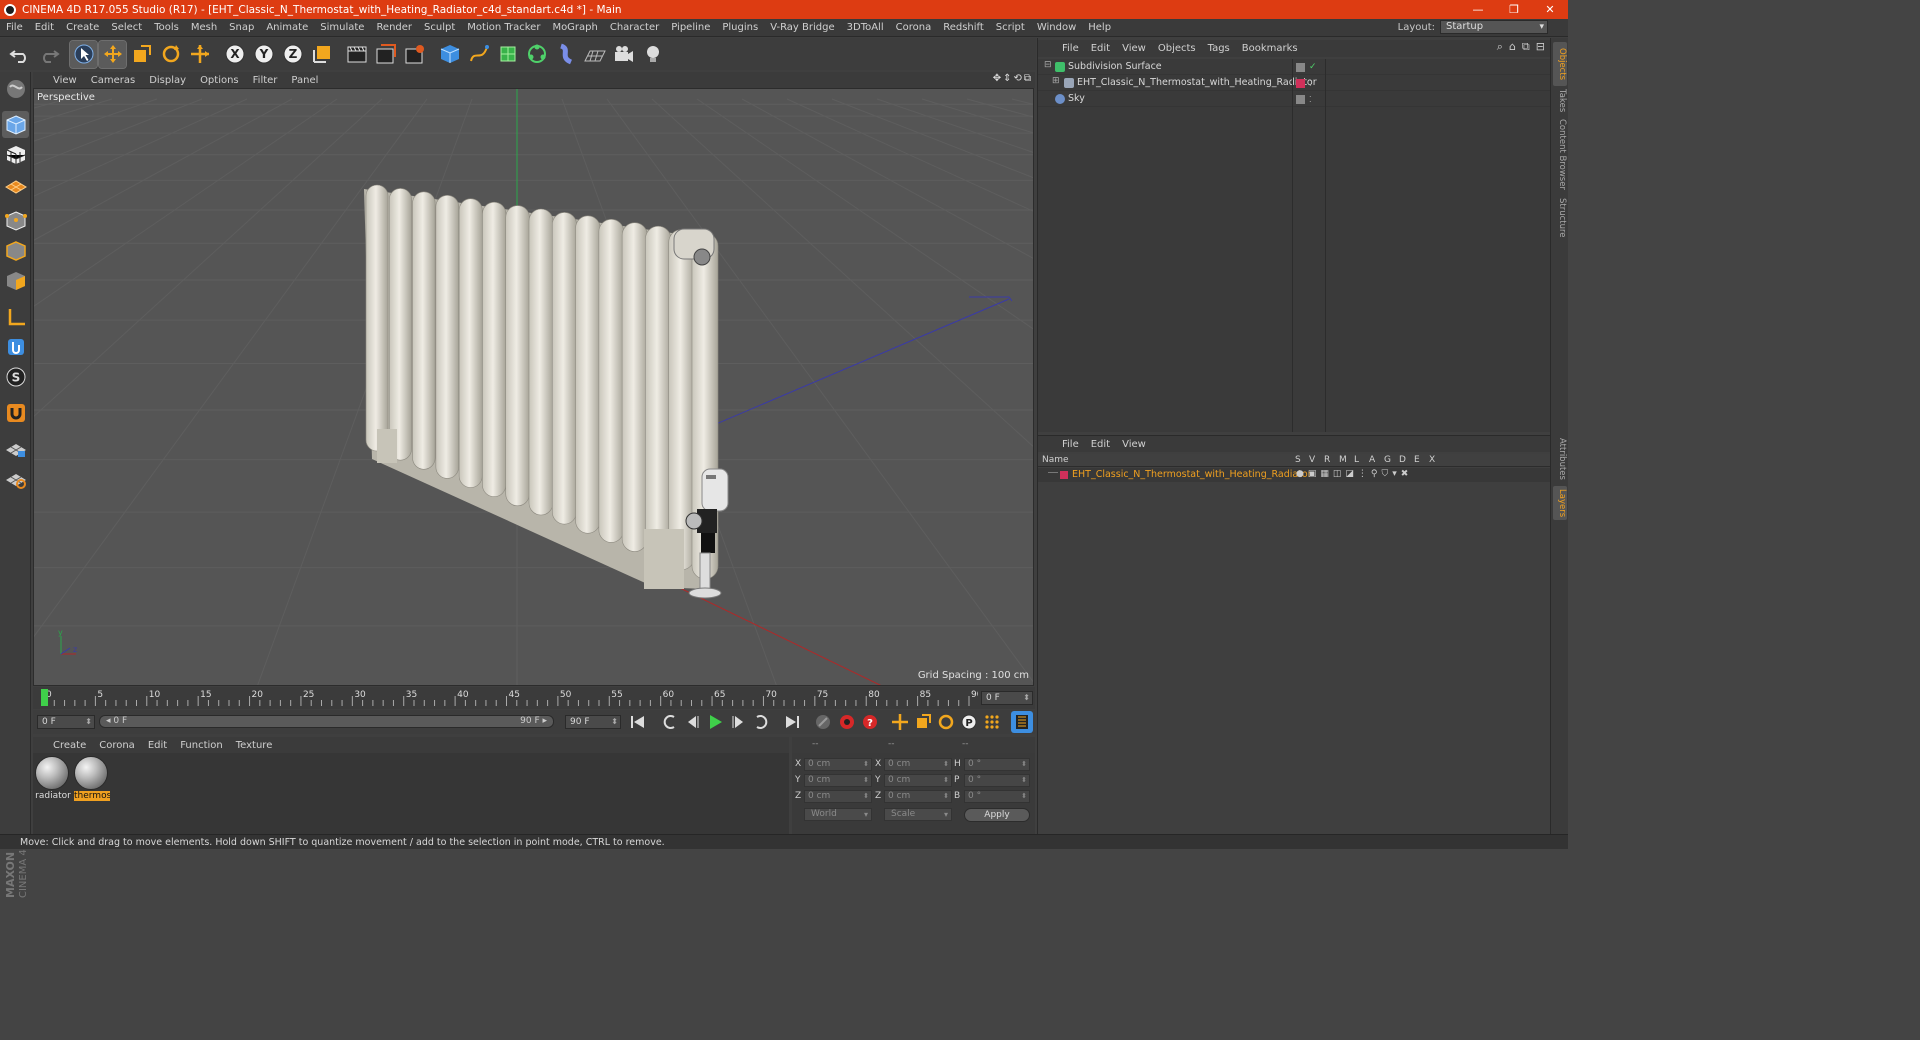  Describe the element at coordinates (918, 796) in the screenshot. I see `size-z-field: 0 cm` at that location.